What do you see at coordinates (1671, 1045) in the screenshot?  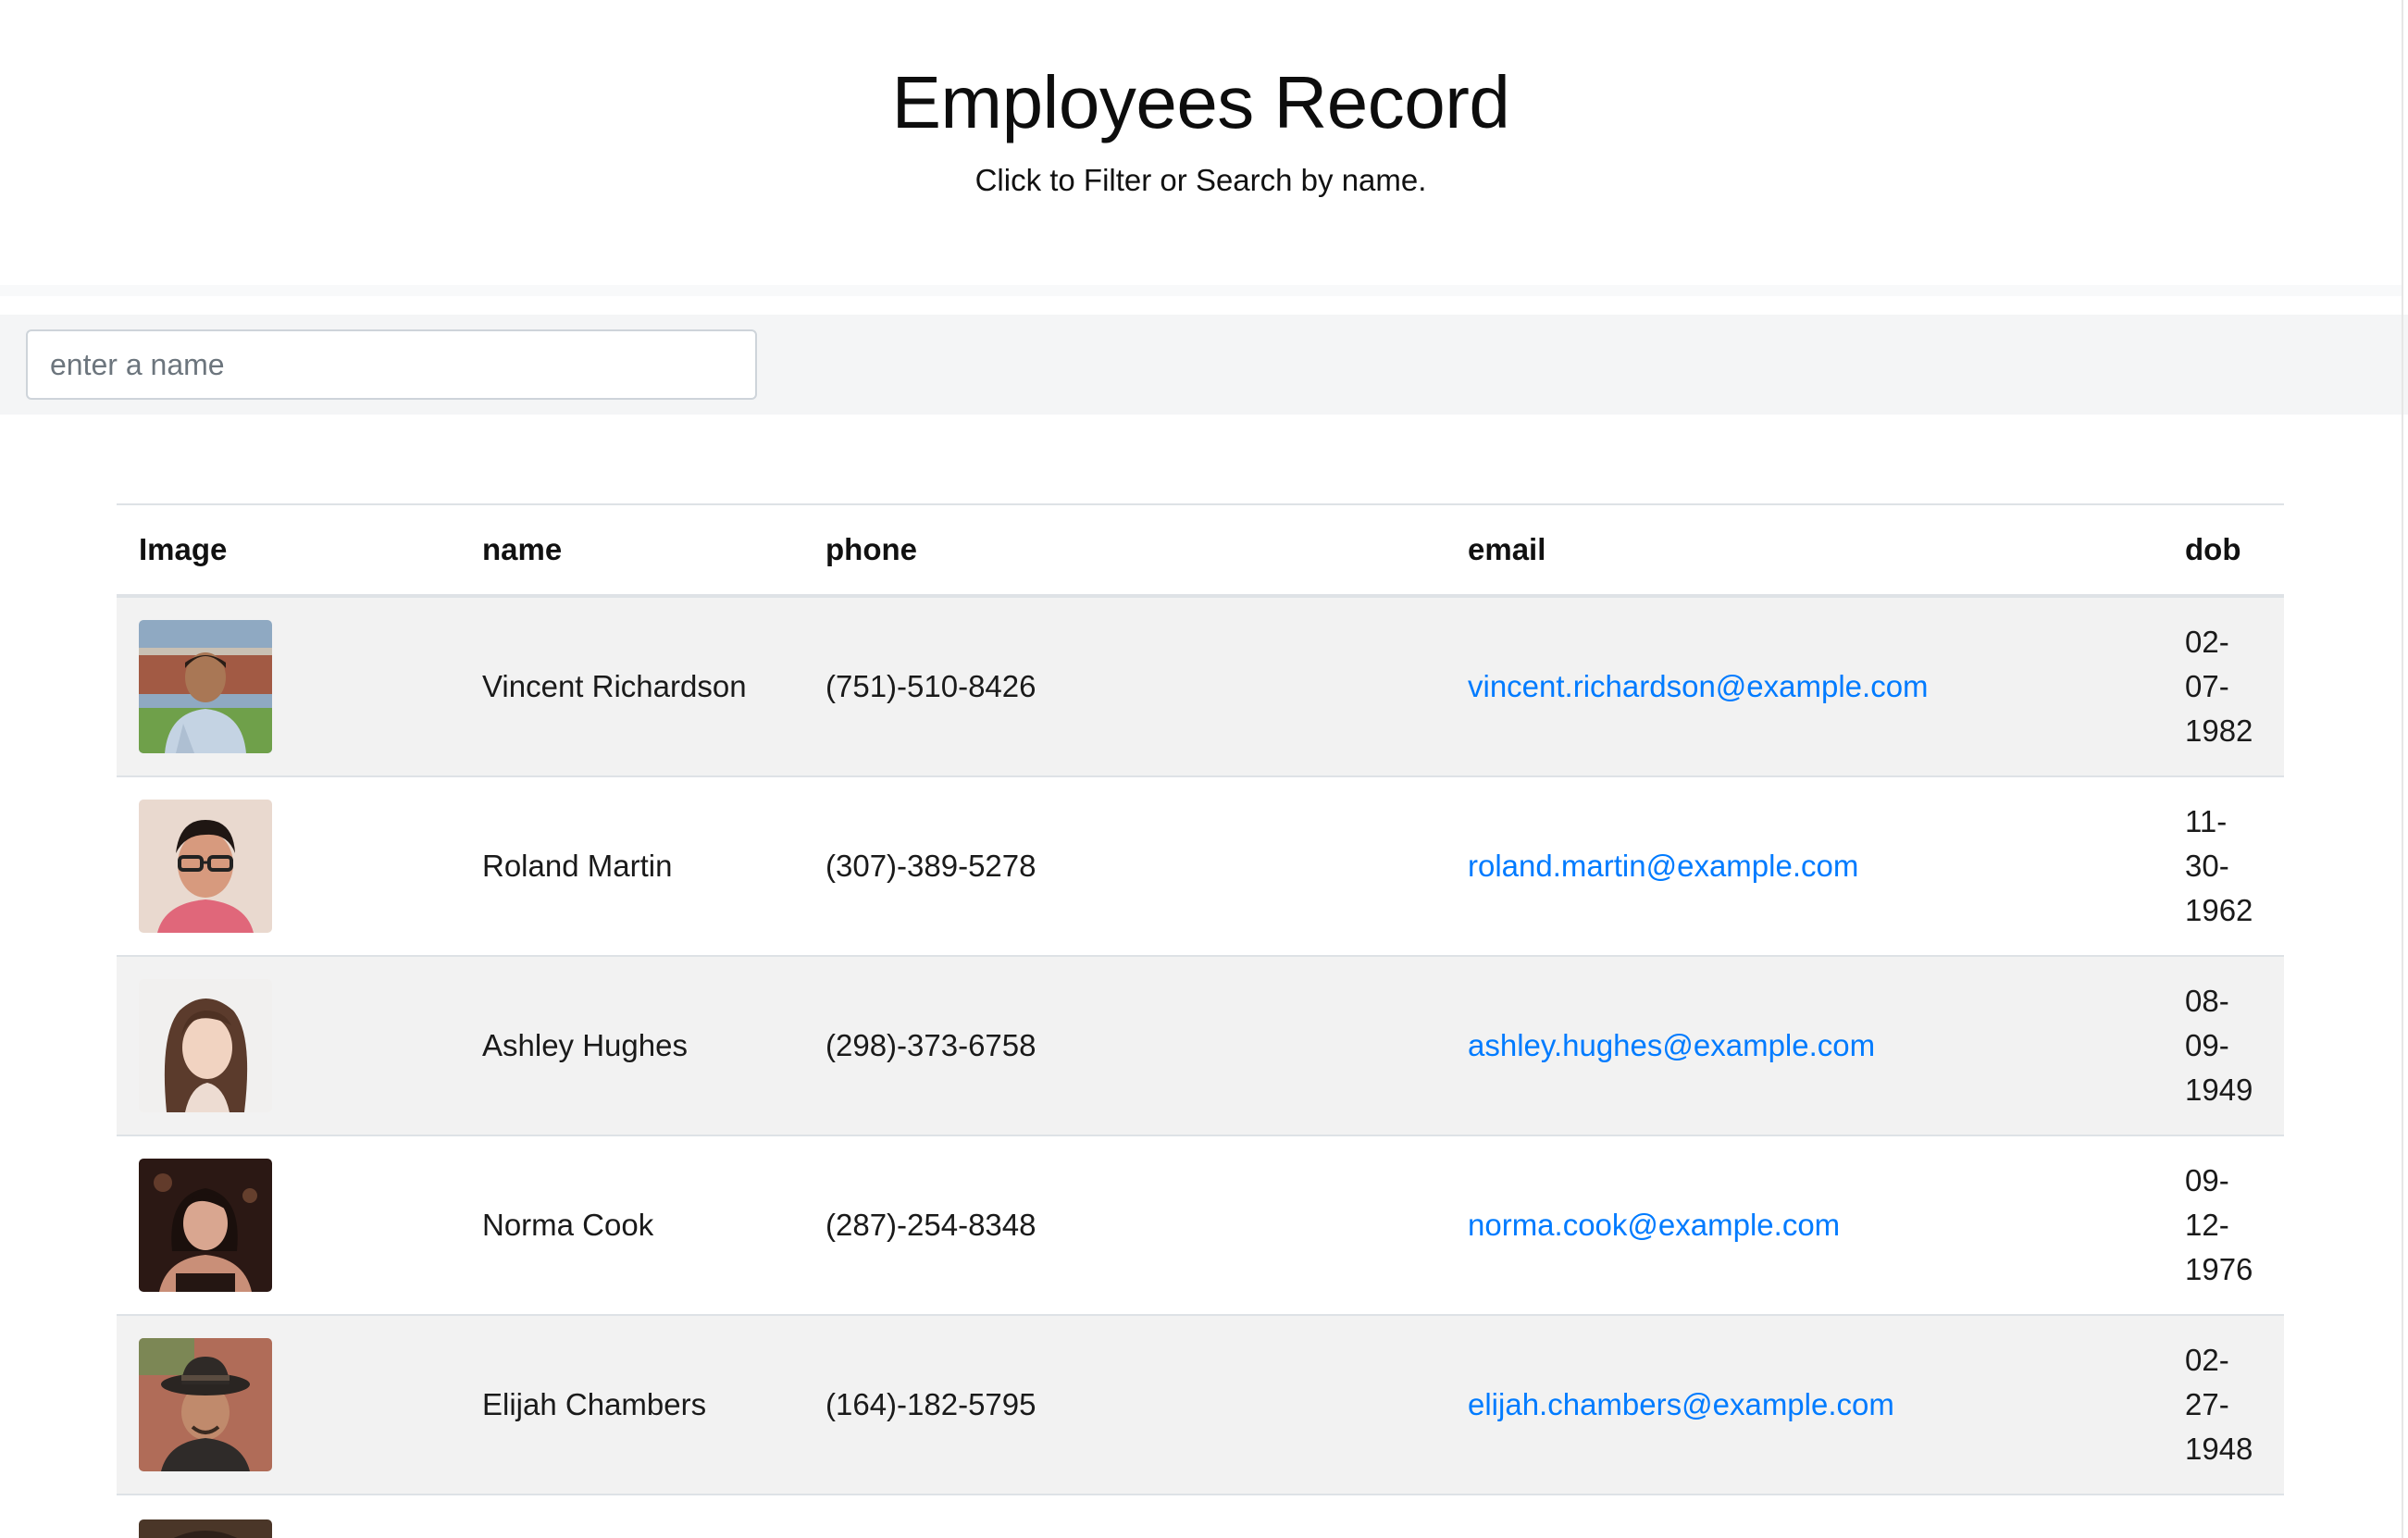 I see `email-link: ashley.hughes@example.com` at bounding box center [1671, 1045].